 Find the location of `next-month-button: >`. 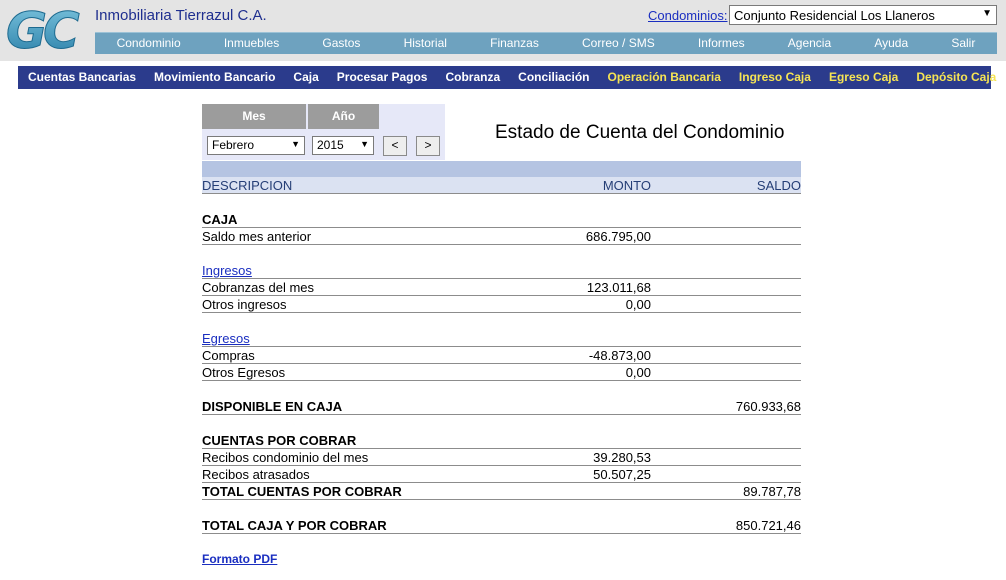

next-month-button: > is located at coordinates (428, 146).